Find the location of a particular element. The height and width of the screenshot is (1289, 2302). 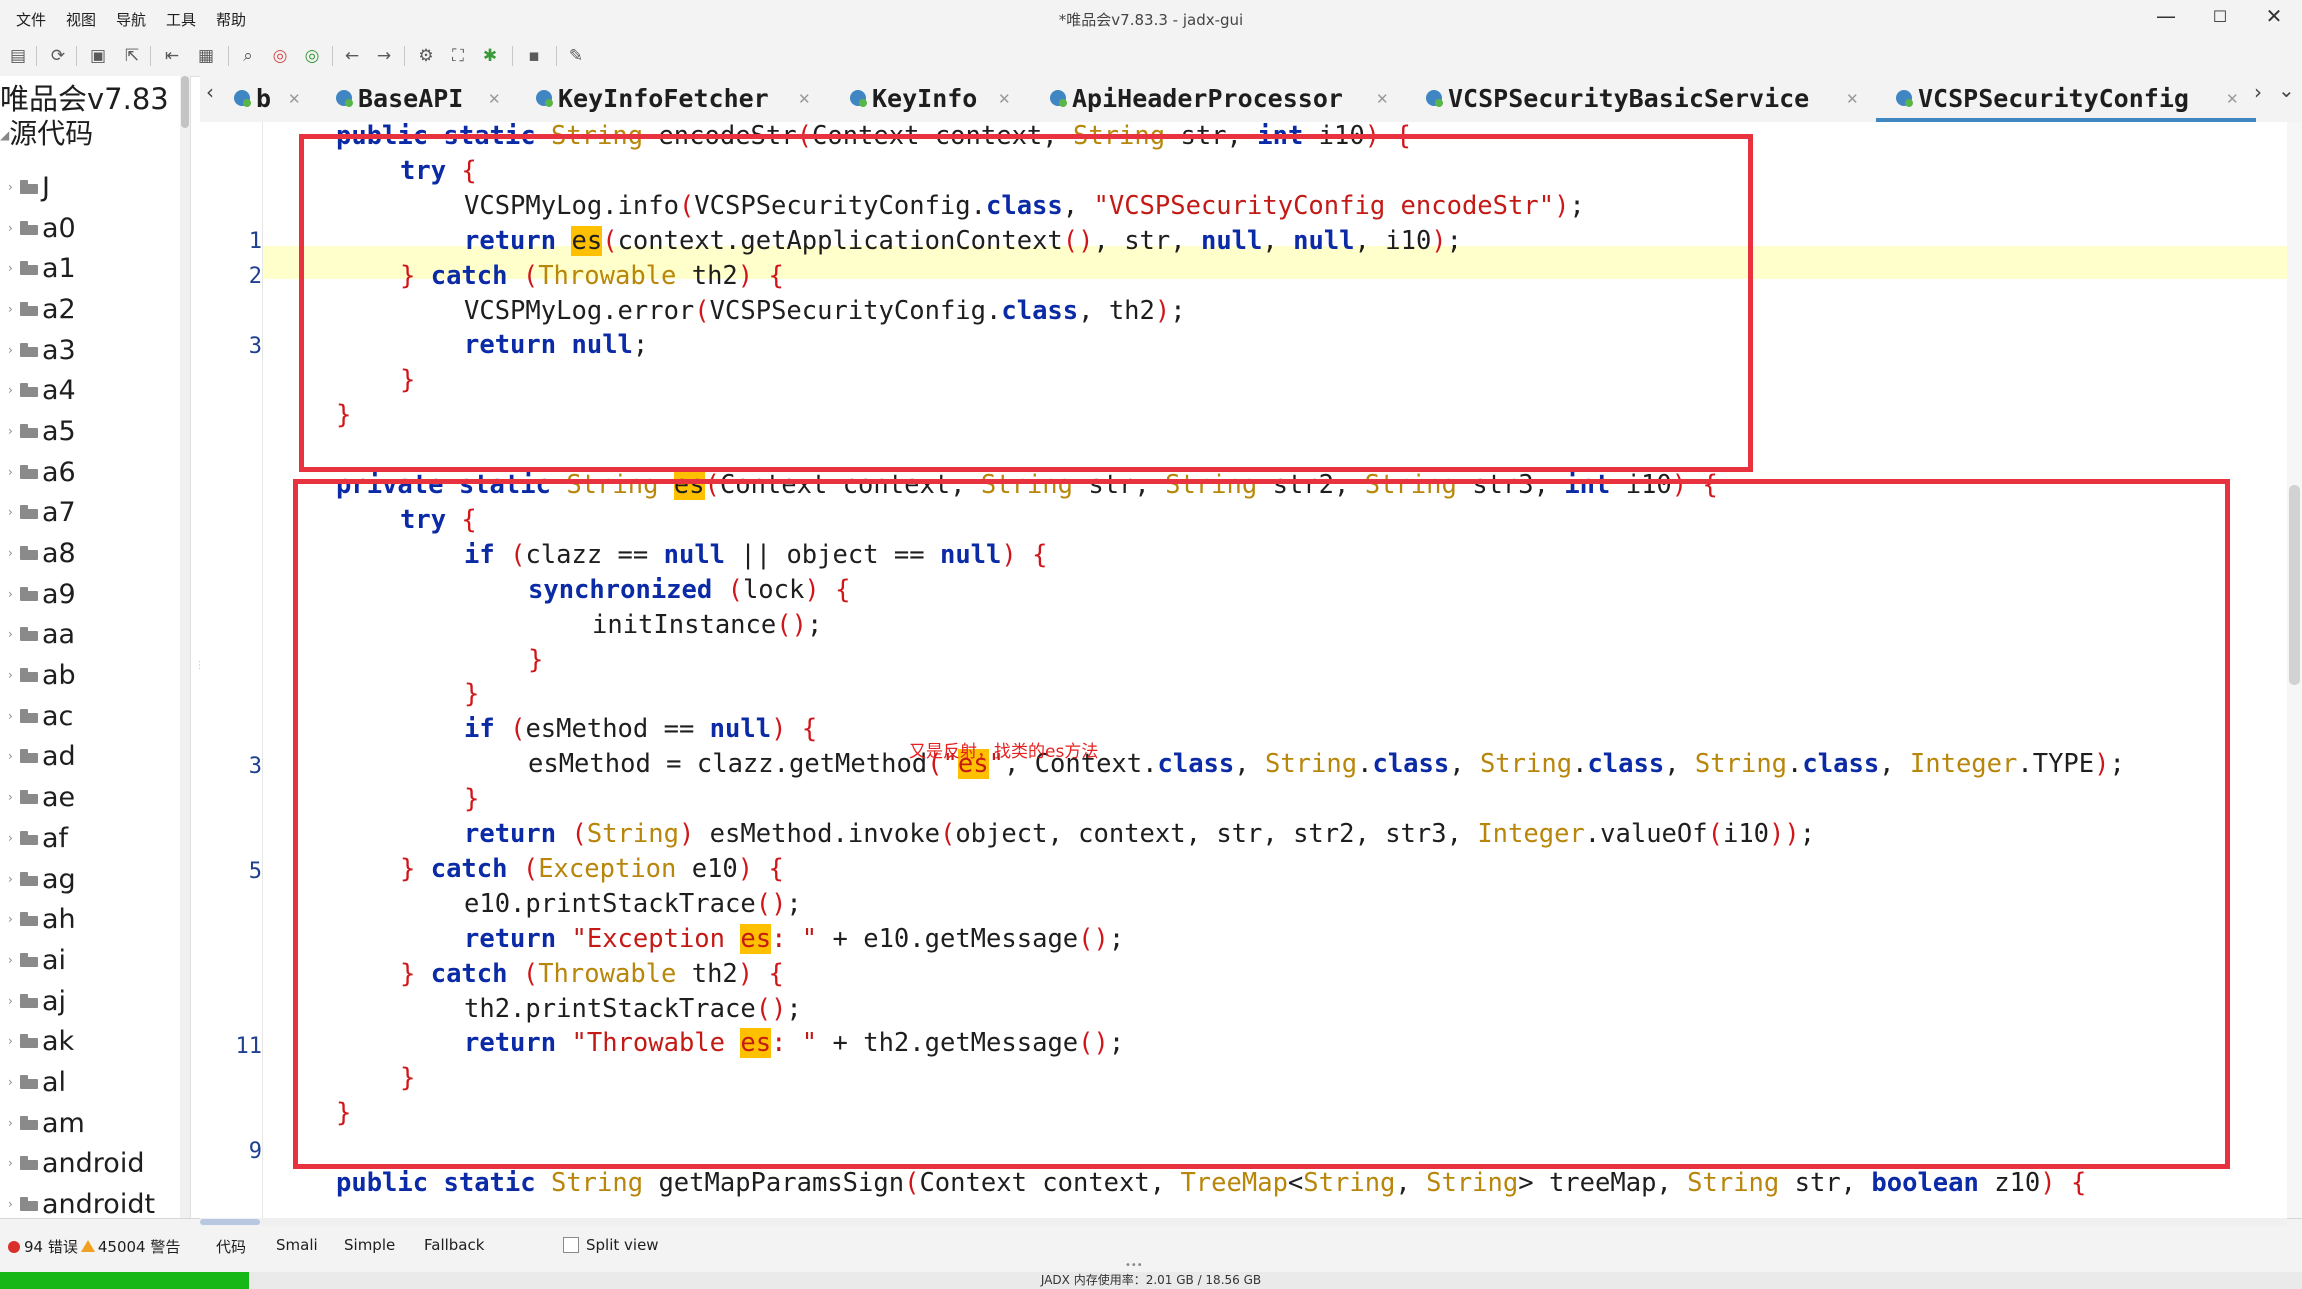

log-viewer-icon: ▪ is located at coordinates (534, 56).